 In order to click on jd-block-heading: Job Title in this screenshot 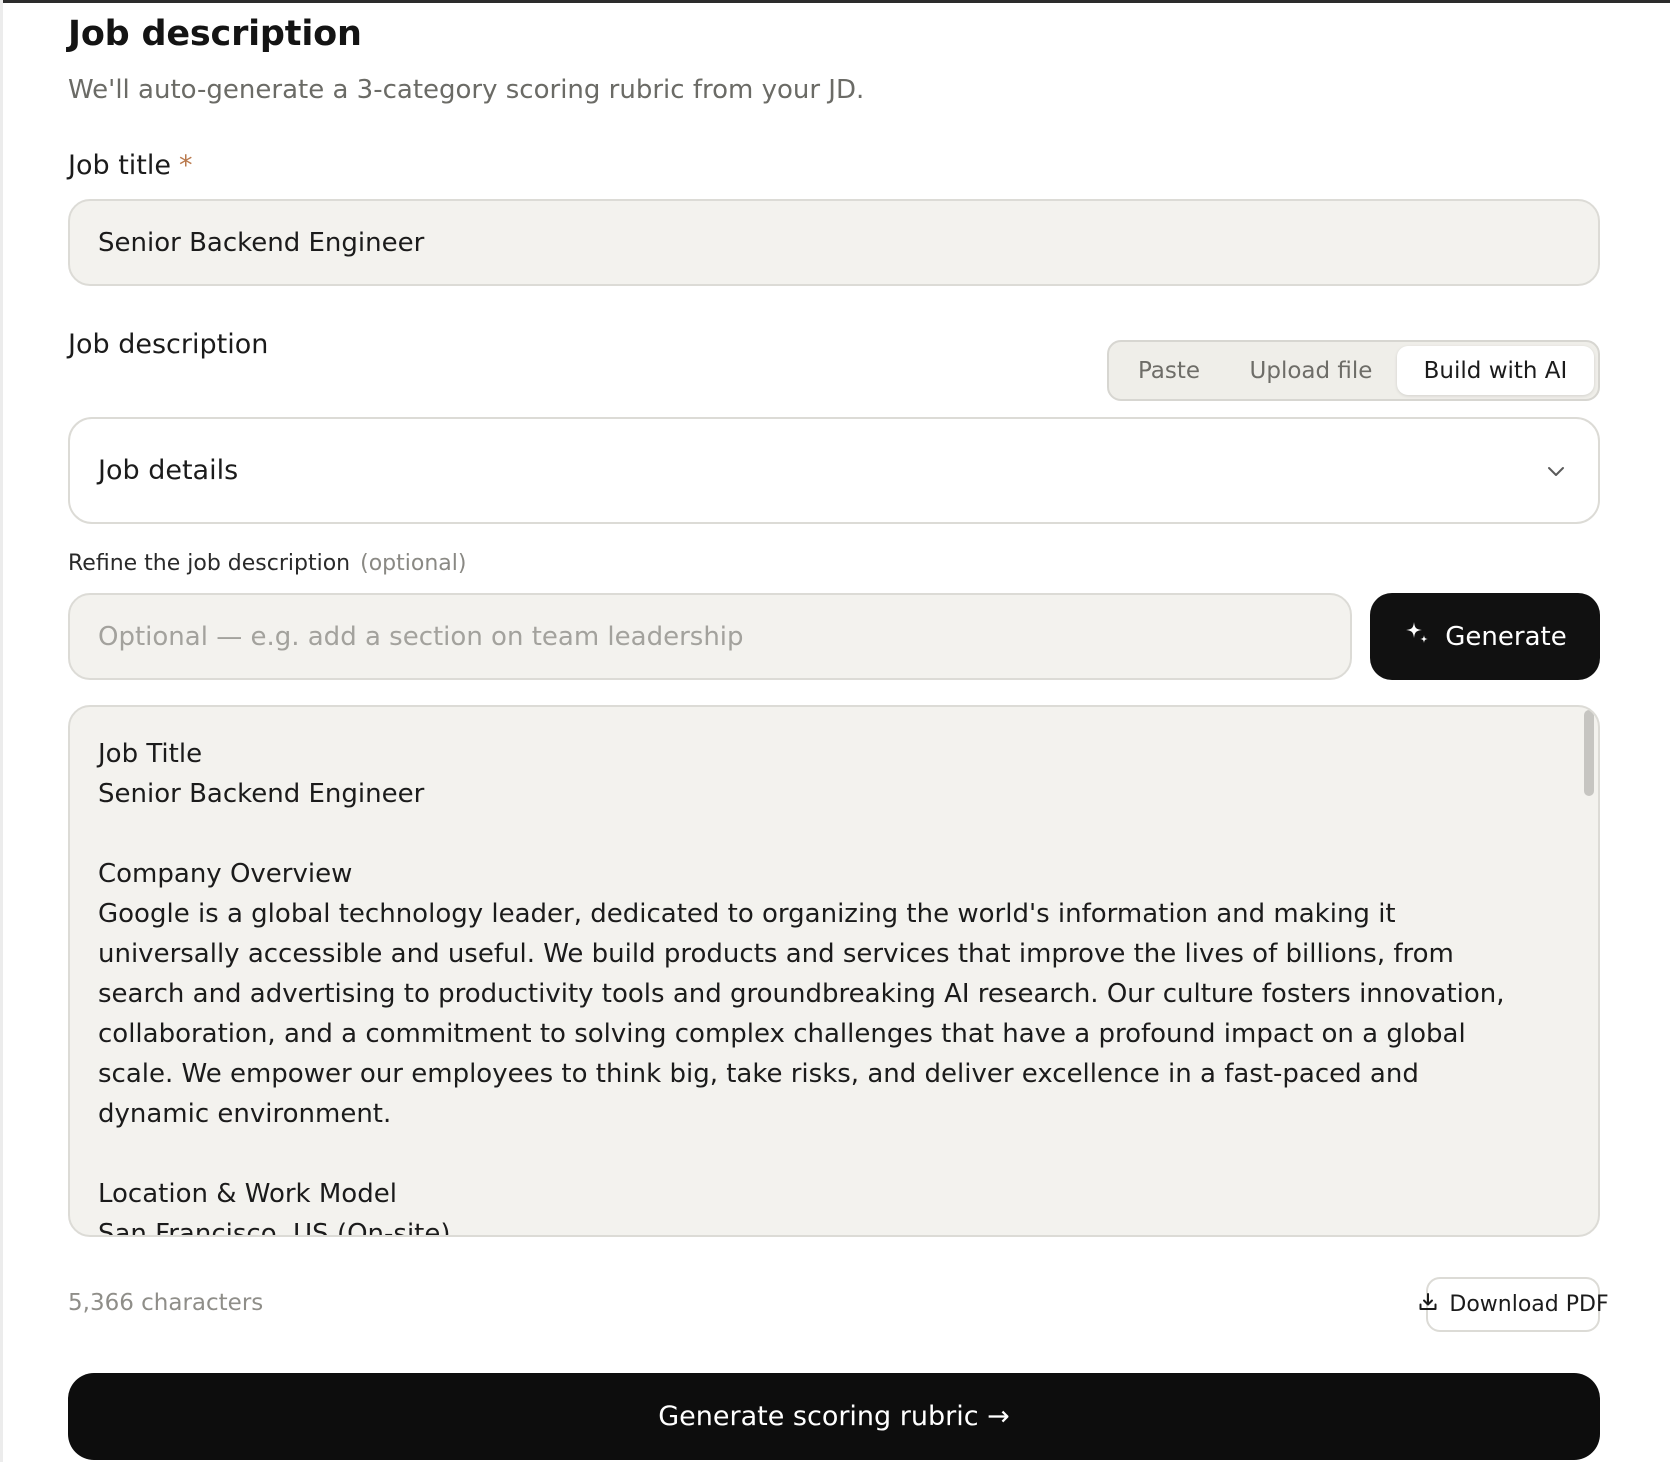, I will do `click(150, 754)`.